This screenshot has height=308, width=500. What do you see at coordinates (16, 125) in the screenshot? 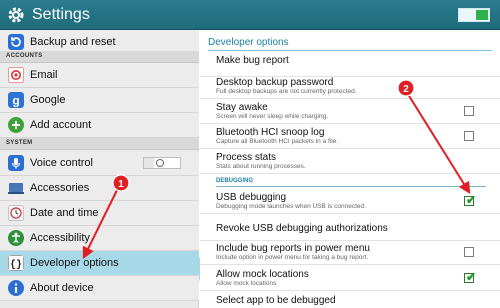
I see `add-account-icon` at bounding box center [16, 125].